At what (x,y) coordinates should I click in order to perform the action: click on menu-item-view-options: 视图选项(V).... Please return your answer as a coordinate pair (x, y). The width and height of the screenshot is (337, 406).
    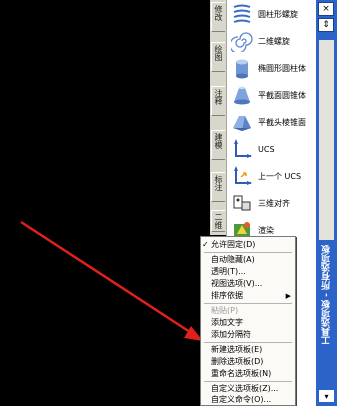
    Looking at the image, I should click on (248, 284).